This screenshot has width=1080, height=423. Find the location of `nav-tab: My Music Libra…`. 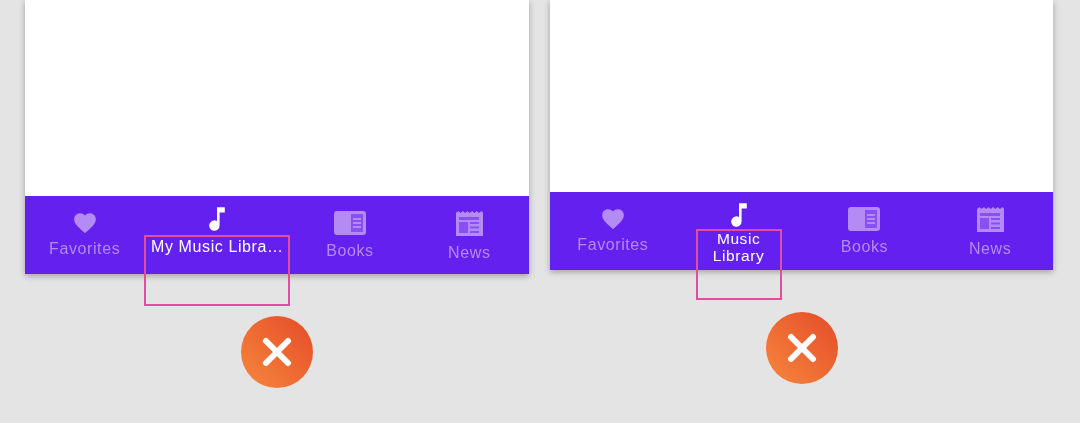

nav-tab: My Music Libra… is located at coordinates (217, 251).